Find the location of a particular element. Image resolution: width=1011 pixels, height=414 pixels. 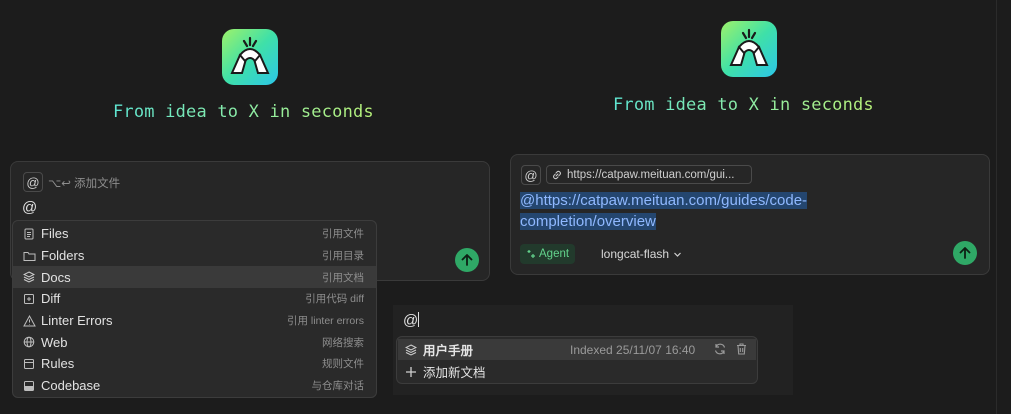

menu-item-files: Files 引用文件 is located at coordinates (194, 234).